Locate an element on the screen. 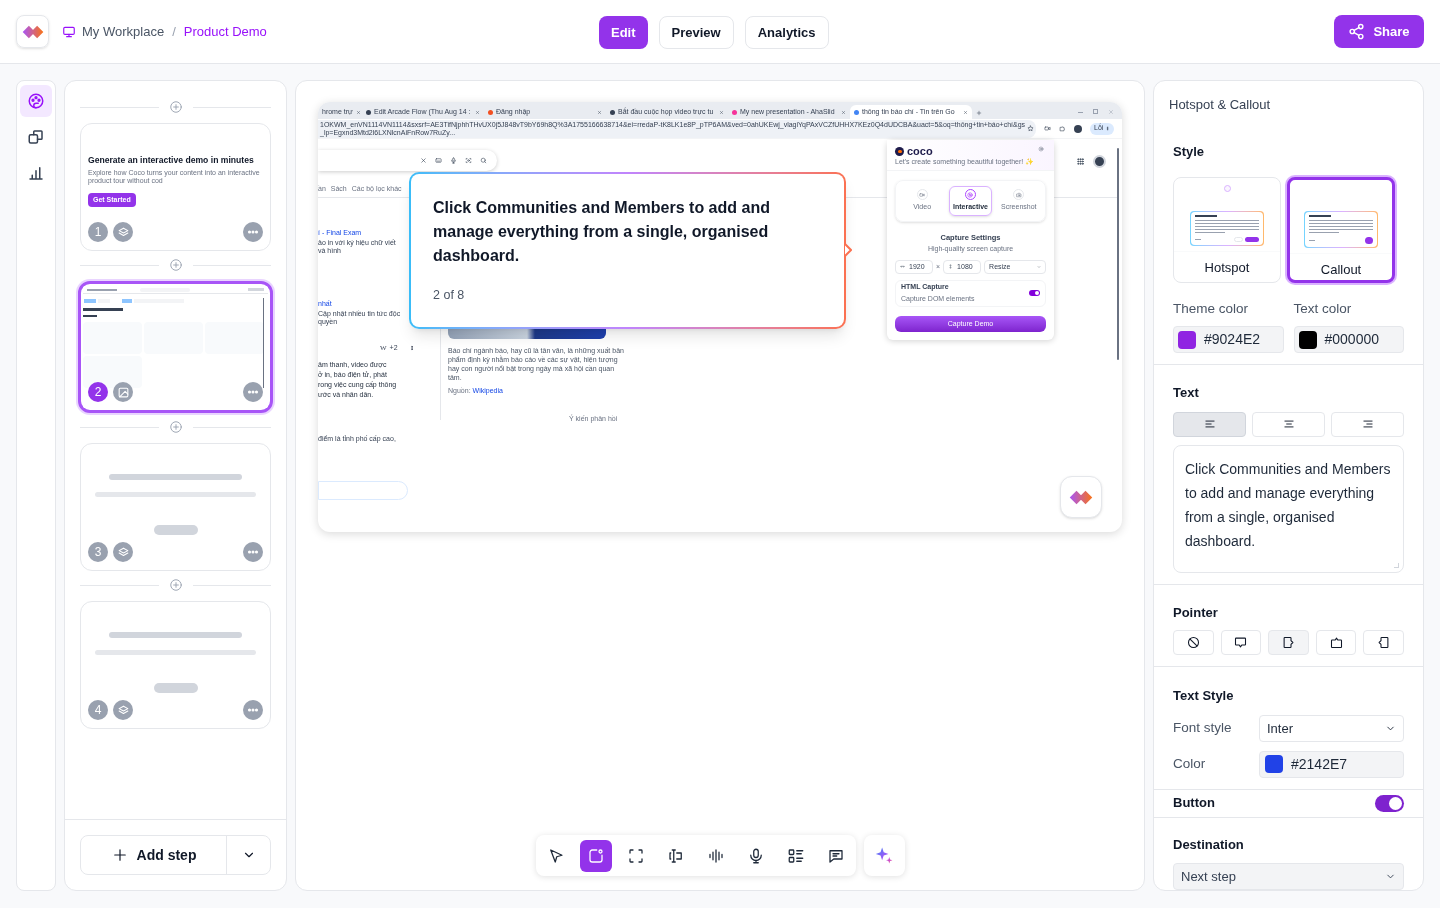 The height and width of the screenshot is (908, 1440). destination-select: Next step is located at coordinates (1288, 876).